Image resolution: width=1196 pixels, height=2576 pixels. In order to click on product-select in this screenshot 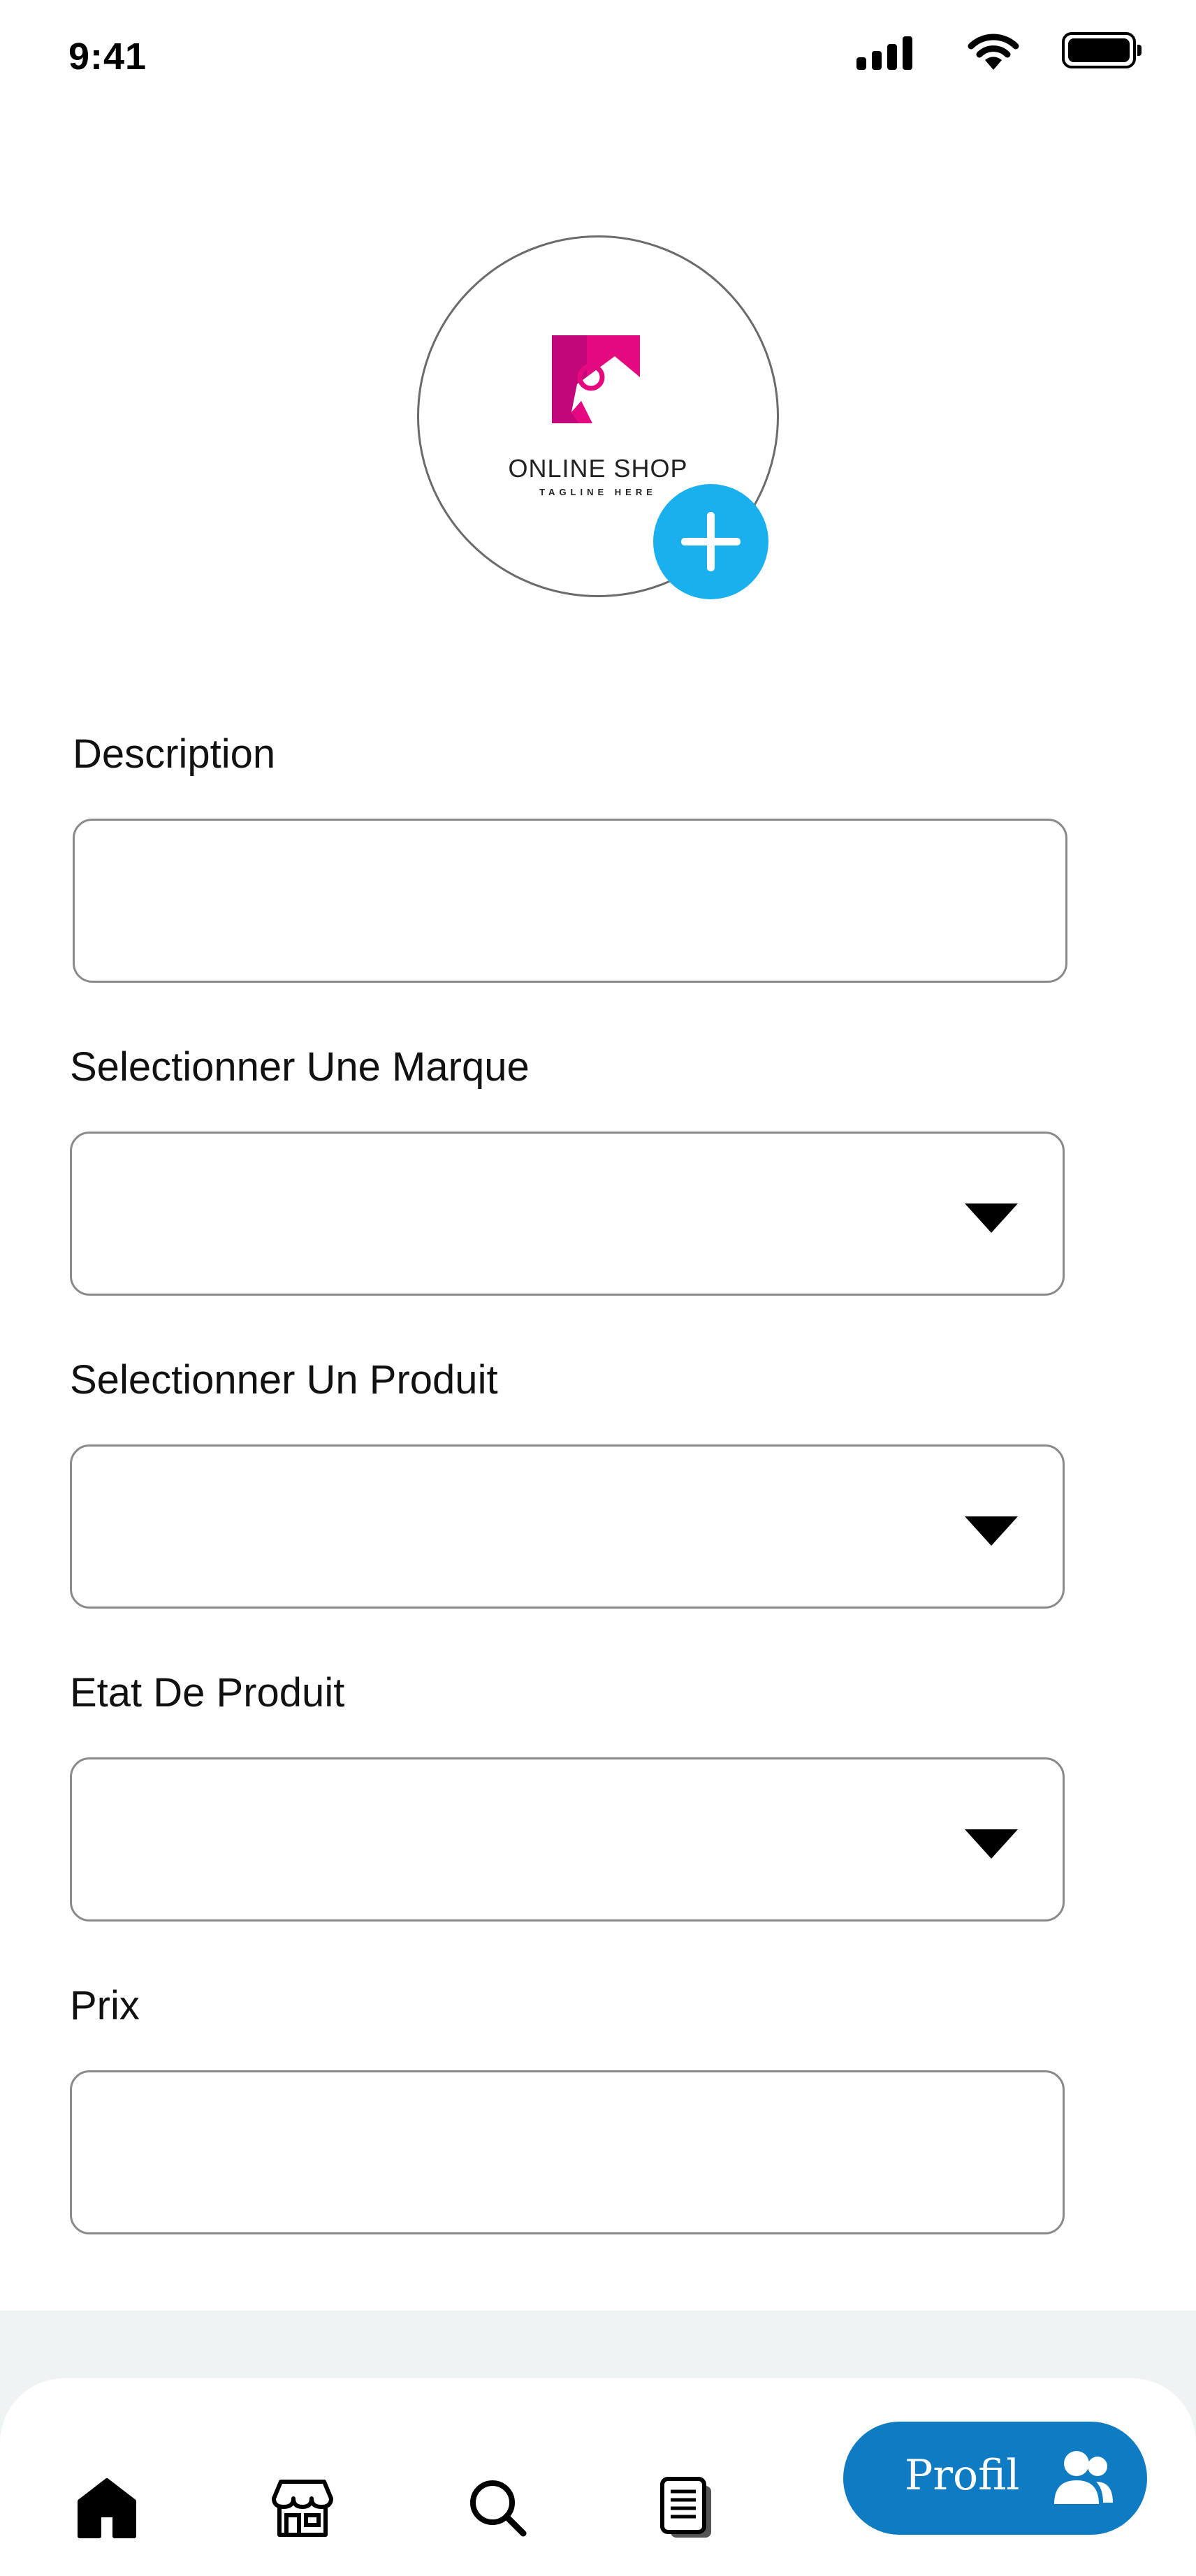, I will do `click(567, 1526)`.